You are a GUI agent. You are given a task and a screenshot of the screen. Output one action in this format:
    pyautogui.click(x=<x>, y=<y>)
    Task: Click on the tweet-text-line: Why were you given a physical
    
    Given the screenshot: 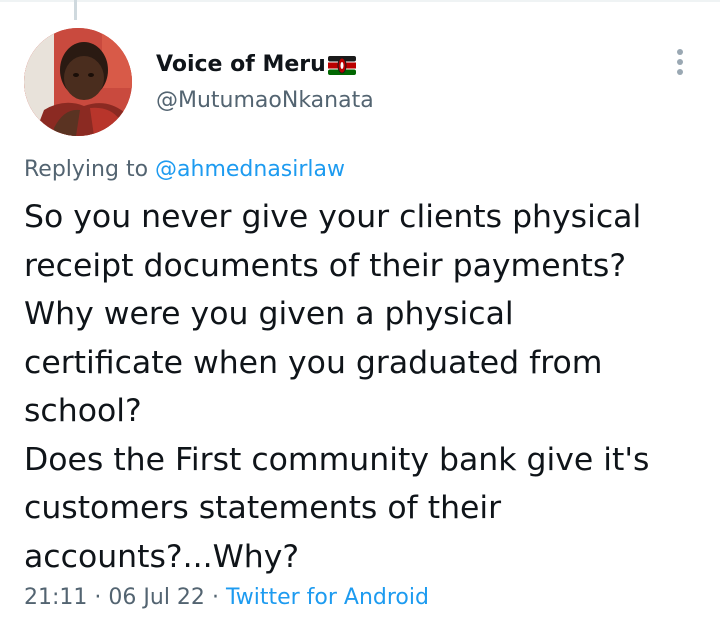 What is the action you would take?
    pyautogui.click(x=269, y=314)
    